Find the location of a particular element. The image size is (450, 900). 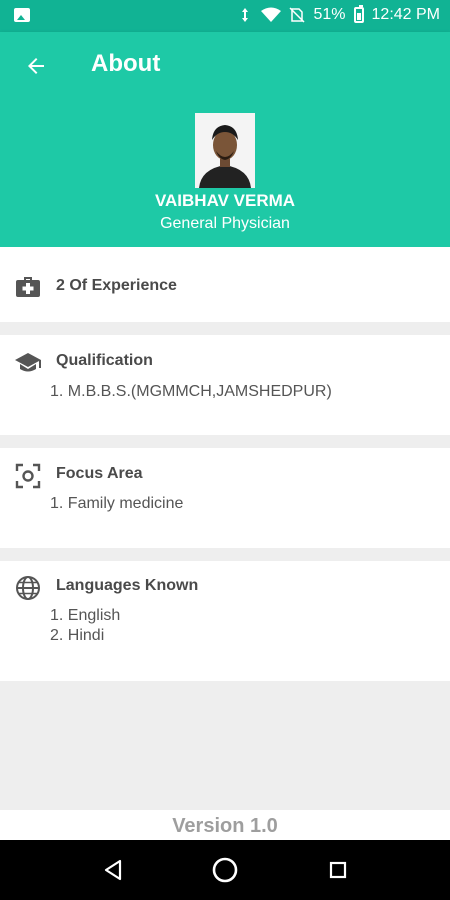

data-arrows-icon is located at coordinates (245, 15).